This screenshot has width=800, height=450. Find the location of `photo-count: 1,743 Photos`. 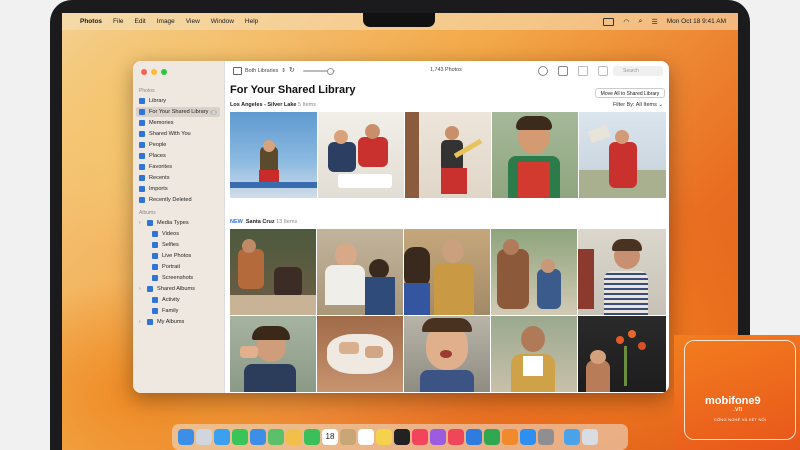

photo-count: 1,743 Photos is located at coordinates (446, 70).